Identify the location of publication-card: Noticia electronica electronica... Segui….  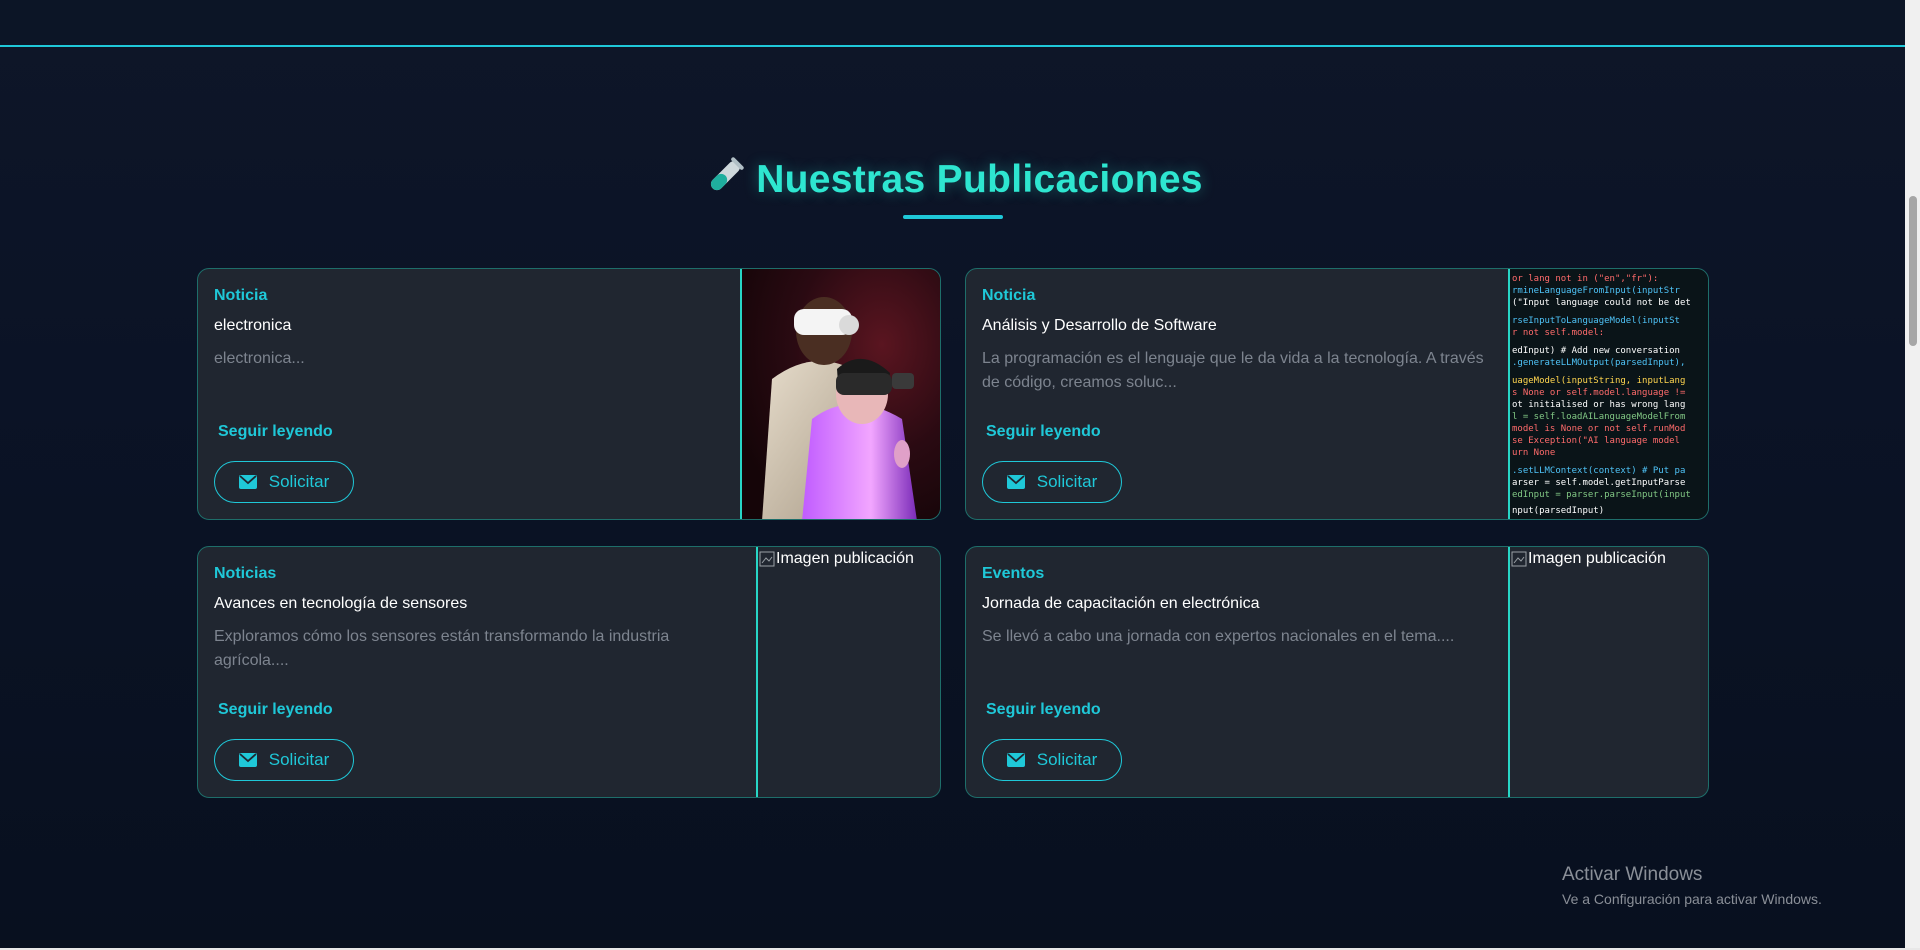
(569, 394).